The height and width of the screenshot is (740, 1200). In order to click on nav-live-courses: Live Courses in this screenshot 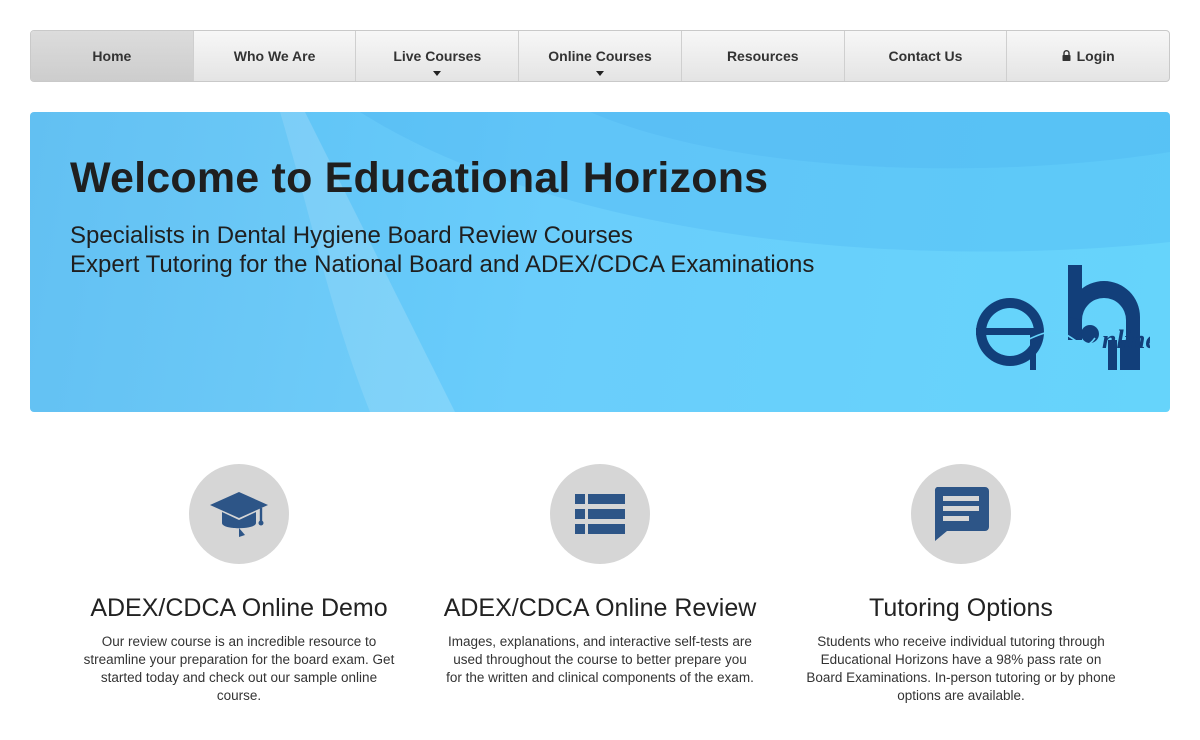, I will do `click(438, 56)`.